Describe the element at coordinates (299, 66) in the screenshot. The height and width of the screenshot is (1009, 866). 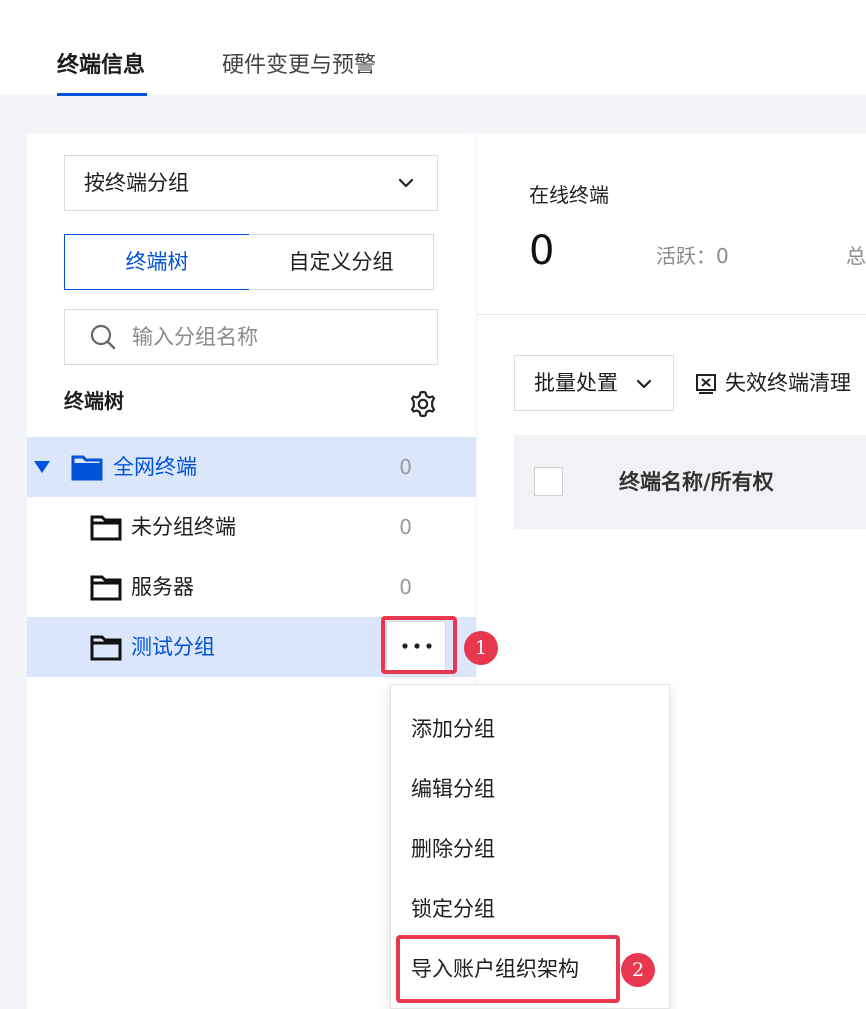
I see `tab-hardware-change-alert: 硬件变更与预警` at that location.